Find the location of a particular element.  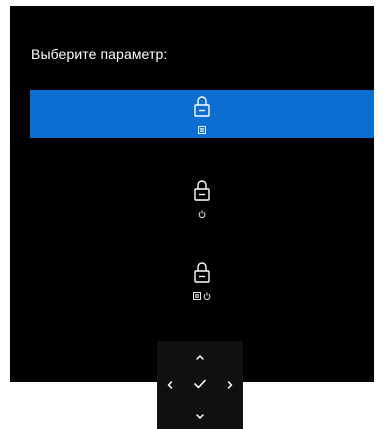

prompt-label: Выберите параметр: is located at coordinates (99, 54).